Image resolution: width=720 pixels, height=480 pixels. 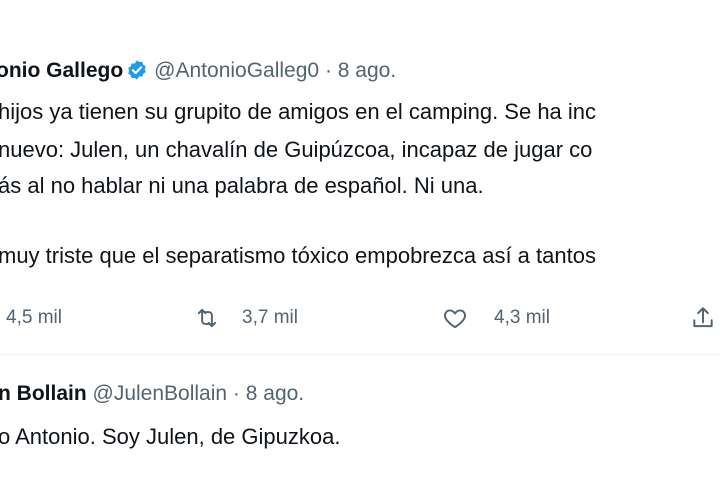 I want to click on share-icon, so click(x=703, y=317).